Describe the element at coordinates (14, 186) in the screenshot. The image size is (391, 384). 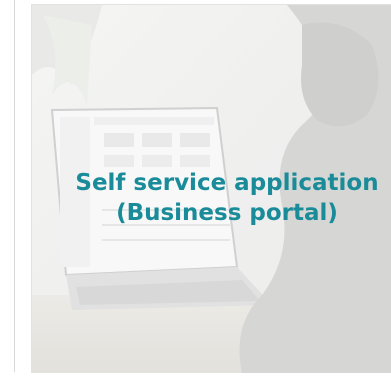
I see `left-divider` at that location.